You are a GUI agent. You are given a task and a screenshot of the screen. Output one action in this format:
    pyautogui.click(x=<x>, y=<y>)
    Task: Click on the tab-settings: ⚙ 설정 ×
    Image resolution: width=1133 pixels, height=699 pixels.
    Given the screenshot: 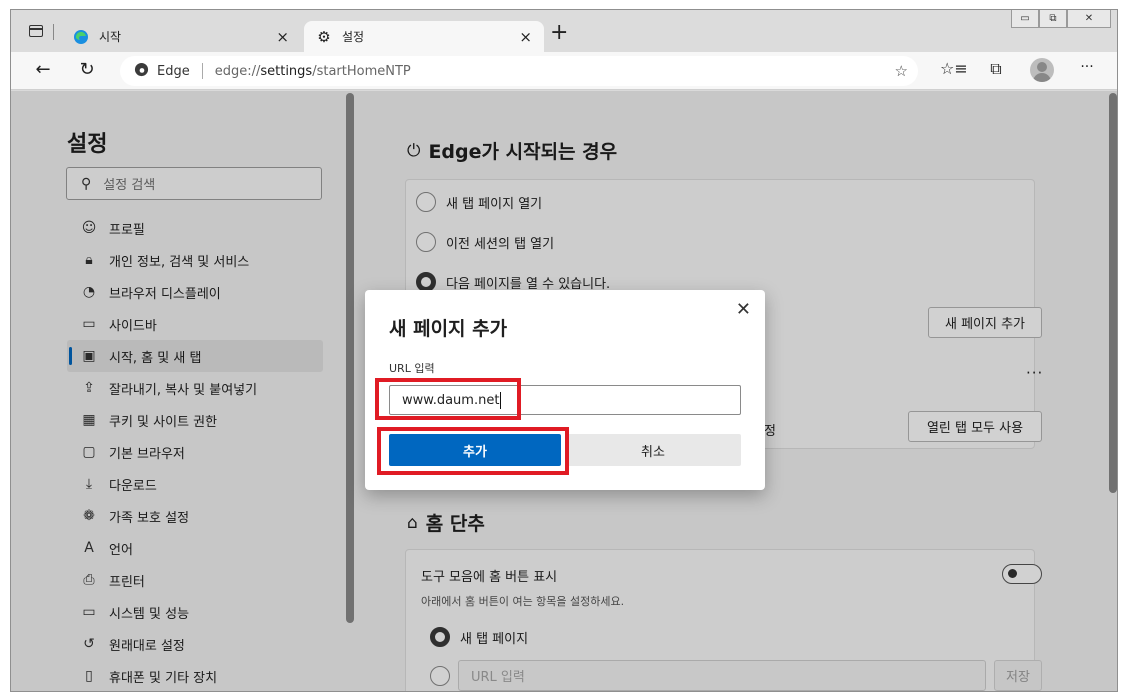 What is the action you would take?
    pyautogui.click(x=424, y=36)
    